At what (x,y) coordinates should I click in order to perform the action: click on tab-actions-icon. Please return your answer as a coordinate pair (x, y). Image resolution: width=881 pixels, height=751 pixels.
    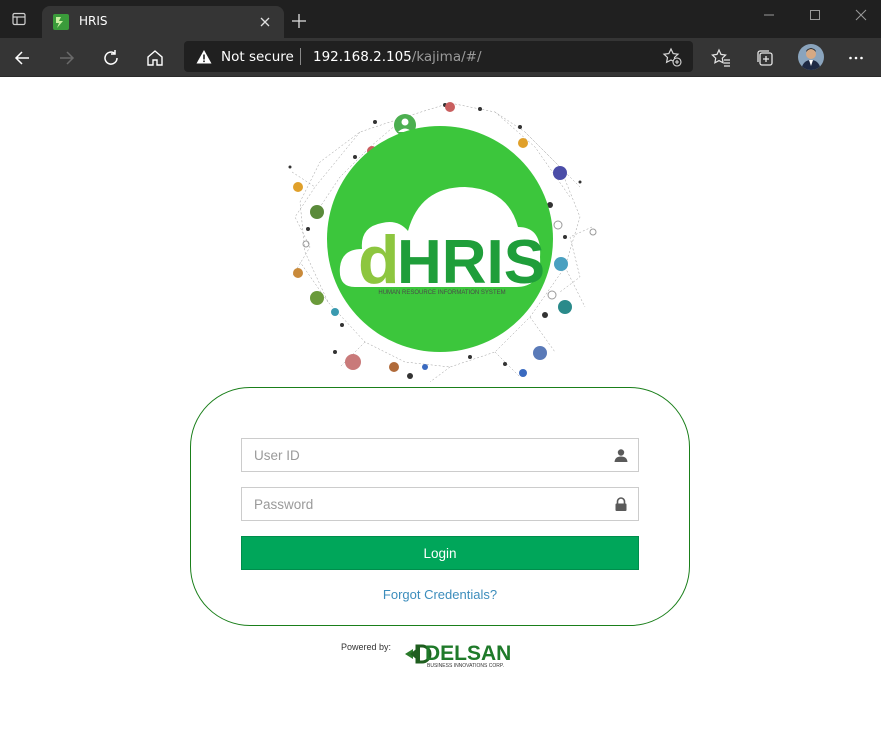
    Looking at the image, I should click on (19, 19).